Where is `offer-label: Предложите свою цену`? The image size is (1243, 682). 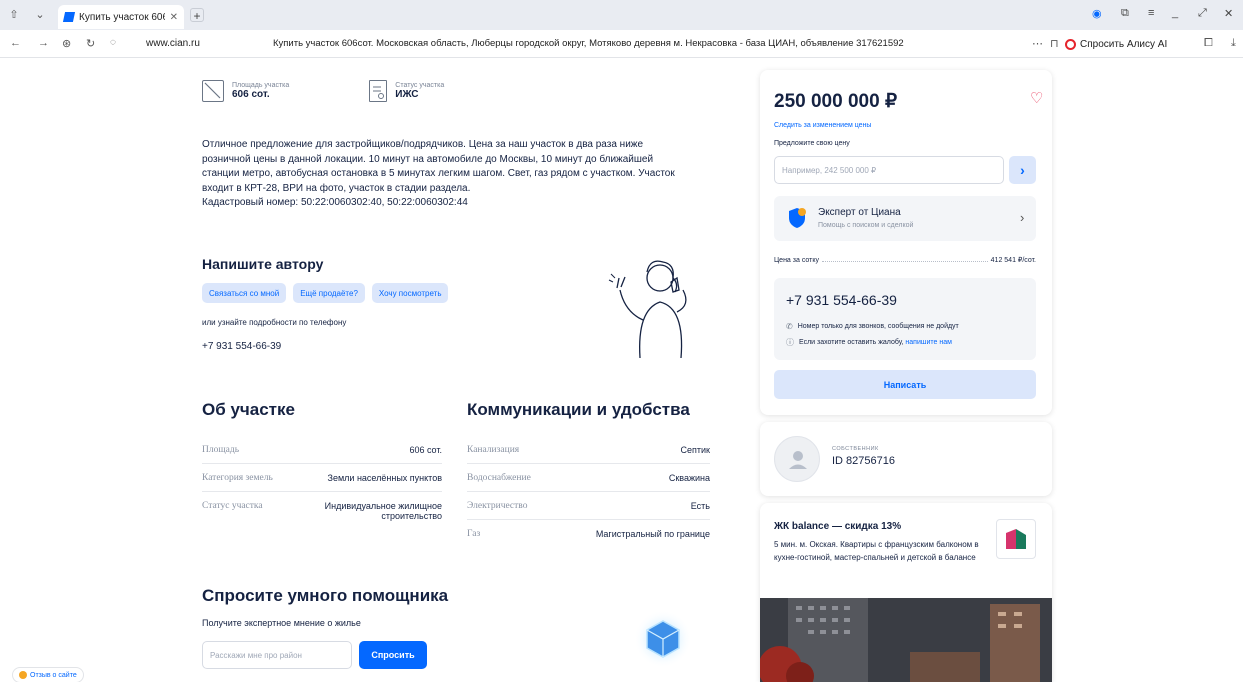 offer-label: Предложите свою цену is located at coordinates (812, 143).